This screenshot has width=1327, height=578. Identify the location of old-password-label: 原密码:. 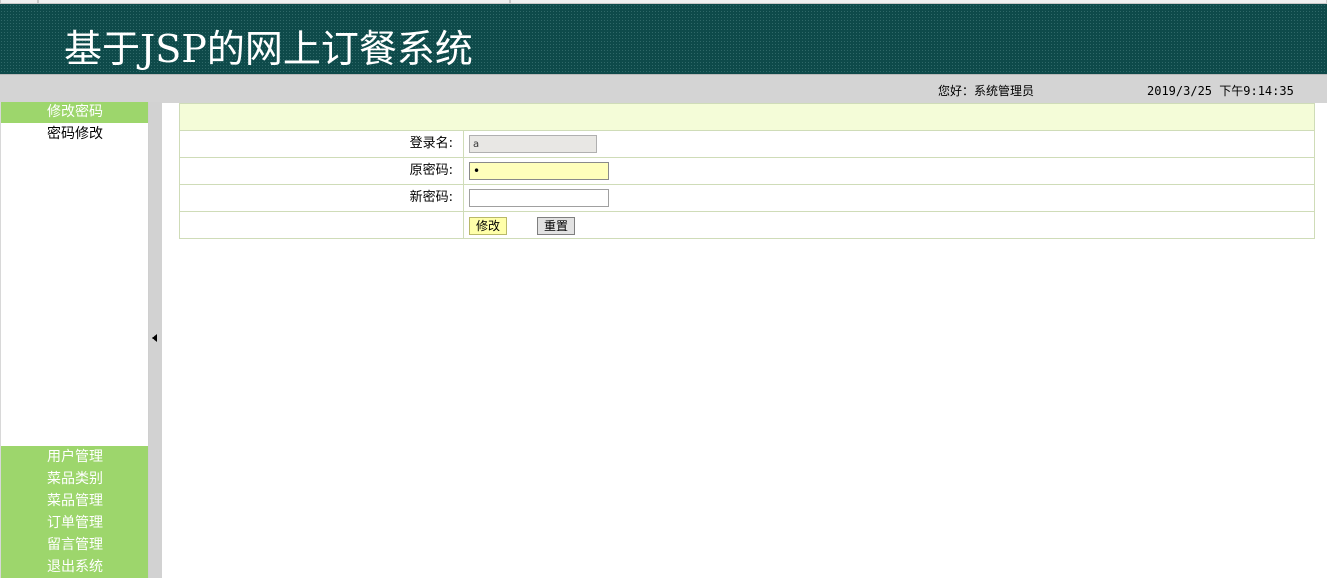
(322, 171).